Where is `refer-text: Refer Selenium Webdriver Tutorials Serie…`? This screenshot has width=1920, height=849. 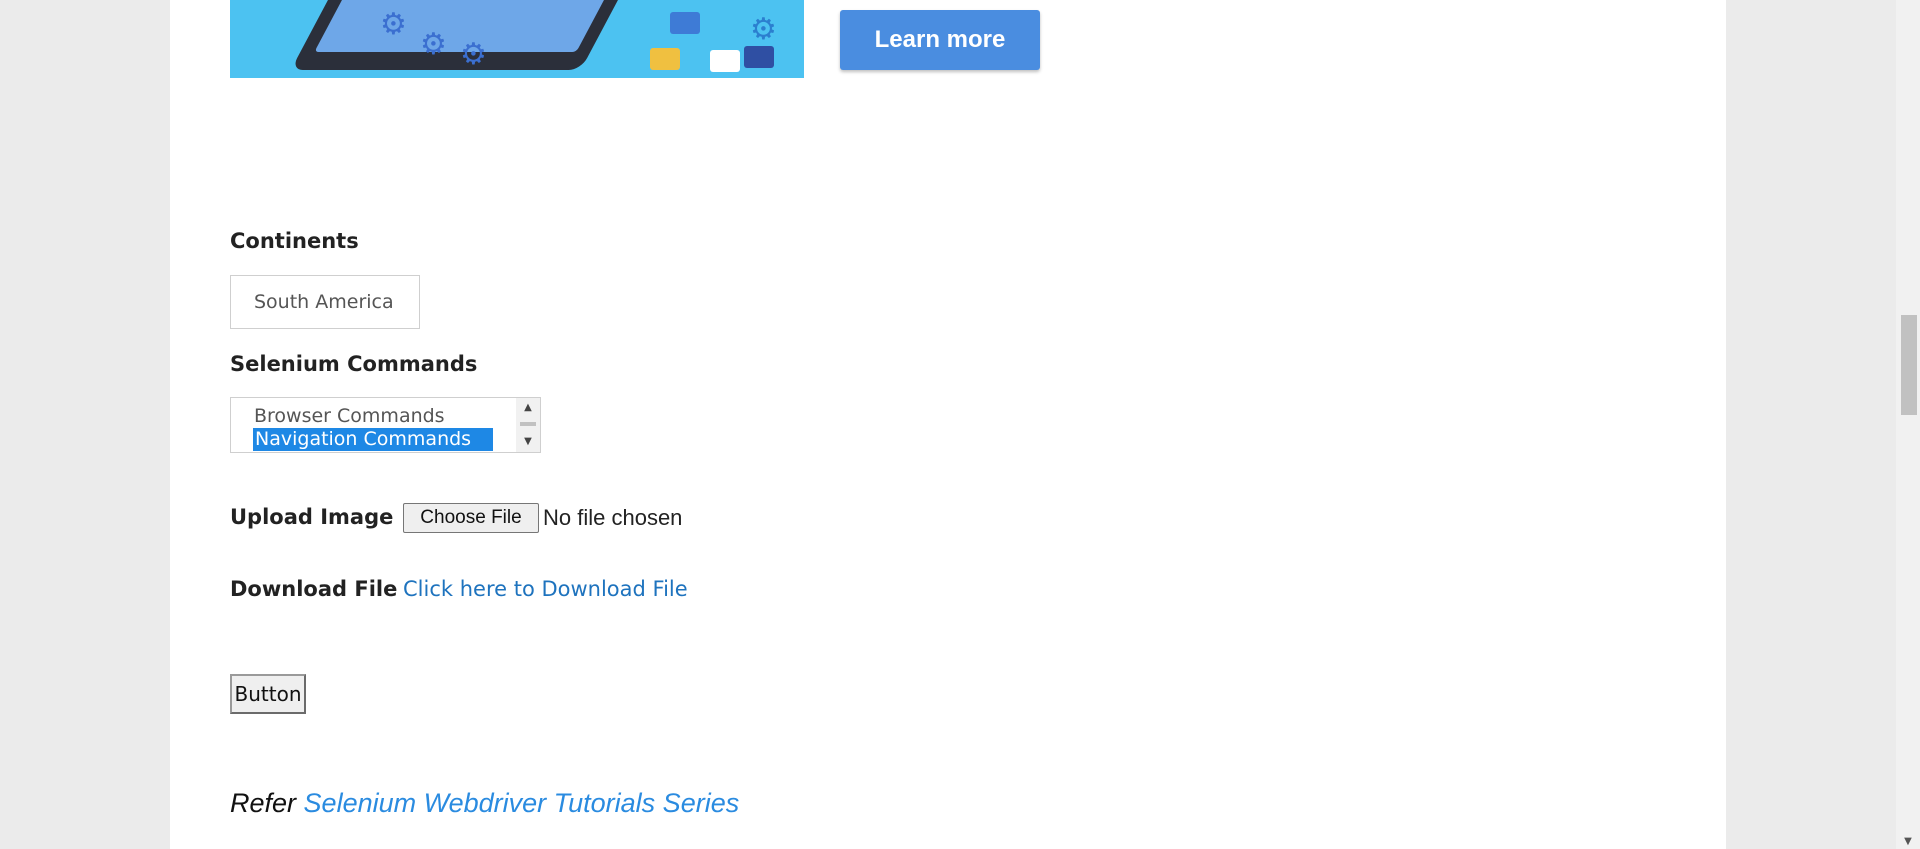
refer-text: Refer Selenium Webdriver Tutorials Serie… is located at coordinates (484, 803).